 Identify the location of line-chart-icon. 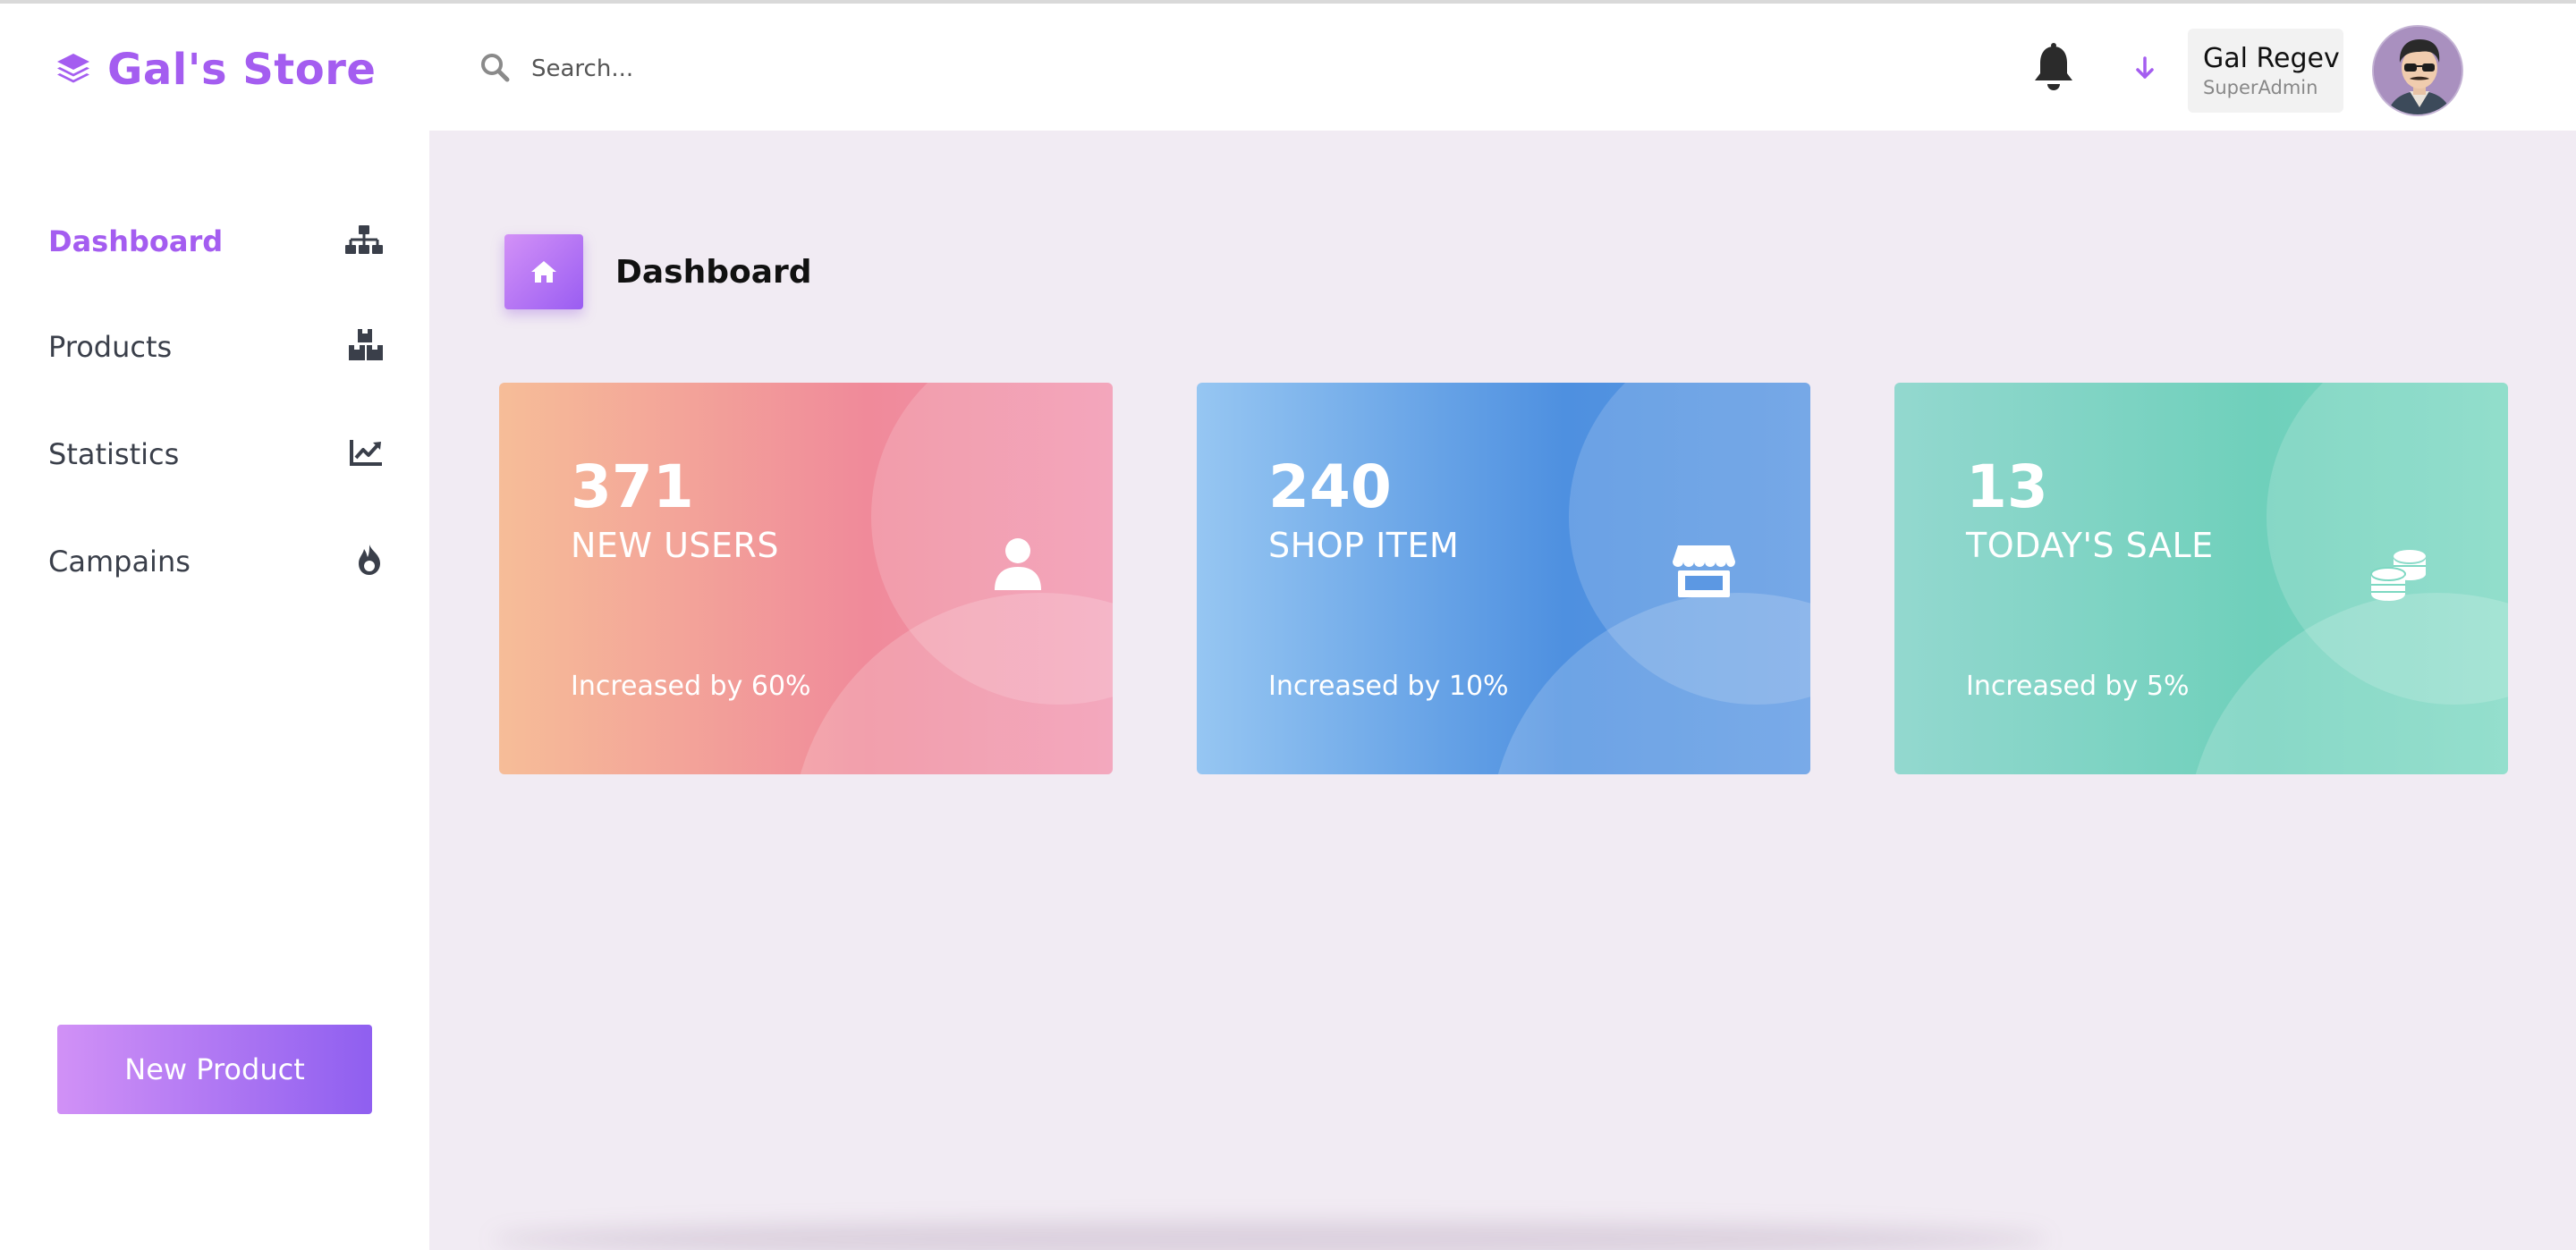
(366, 454).